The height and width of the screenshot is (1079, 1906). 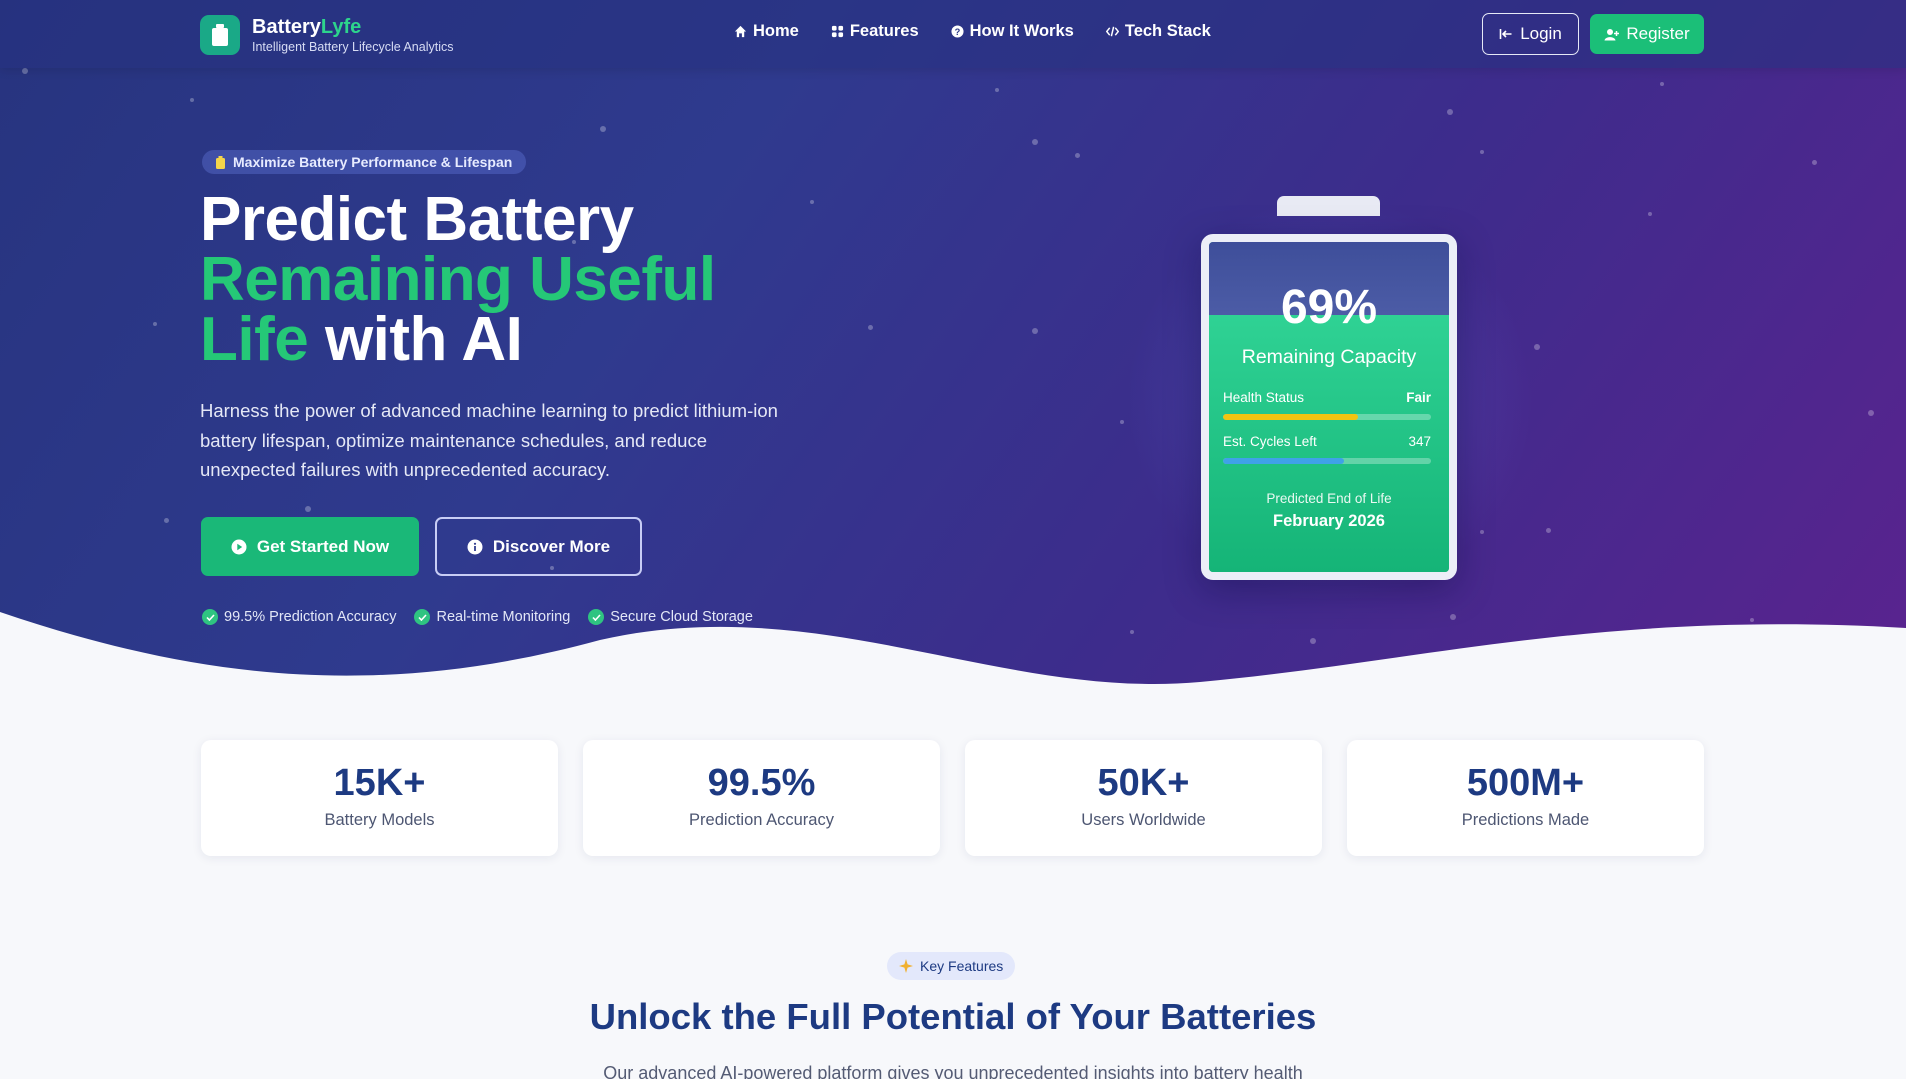 What do you see at coordinates (475, 546) in the screenshot?
I see `info-circle-icon` at bounding box center [475, 546].